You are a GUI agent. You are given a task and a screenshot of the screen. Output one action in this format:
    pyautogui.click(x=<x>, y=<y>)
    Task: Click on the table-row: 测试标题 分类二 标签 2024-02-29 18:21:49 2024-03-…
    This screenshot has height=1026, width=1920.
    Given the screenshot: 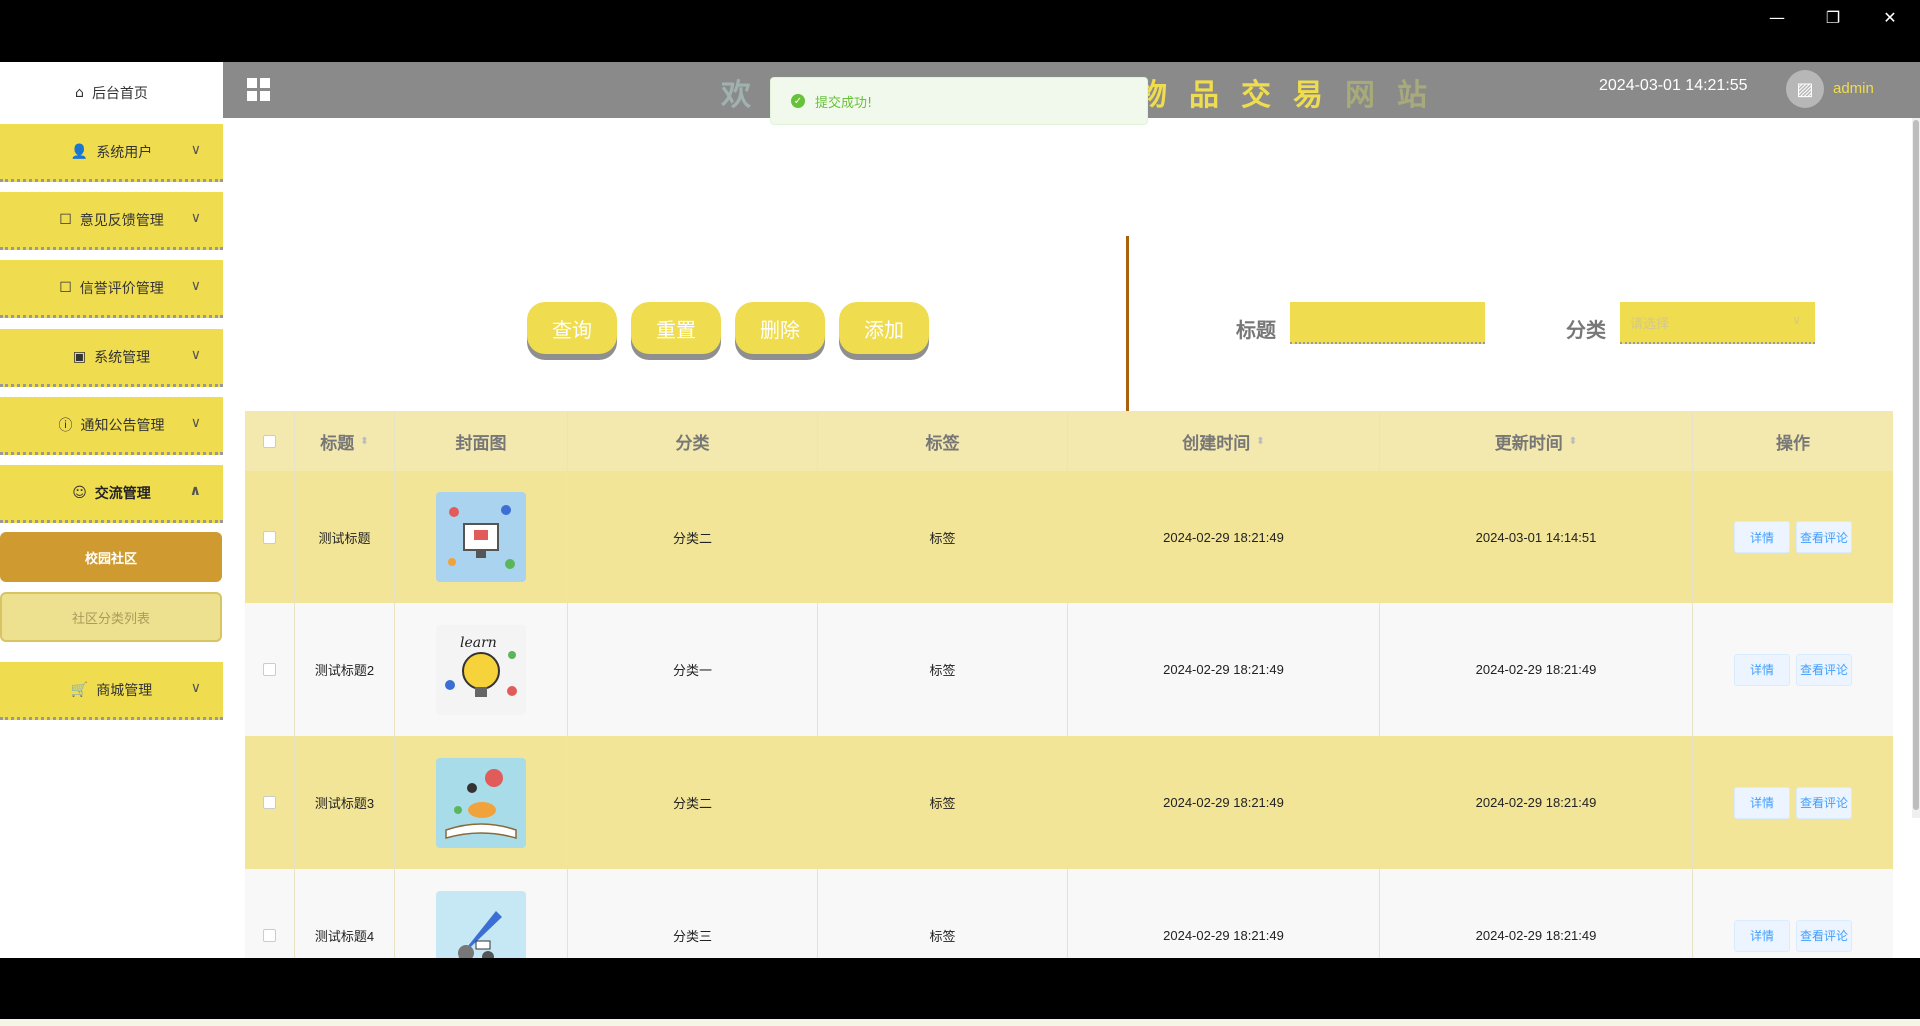 What is the action you would take?
    pyautogui.click(x=1069, y=537)
    